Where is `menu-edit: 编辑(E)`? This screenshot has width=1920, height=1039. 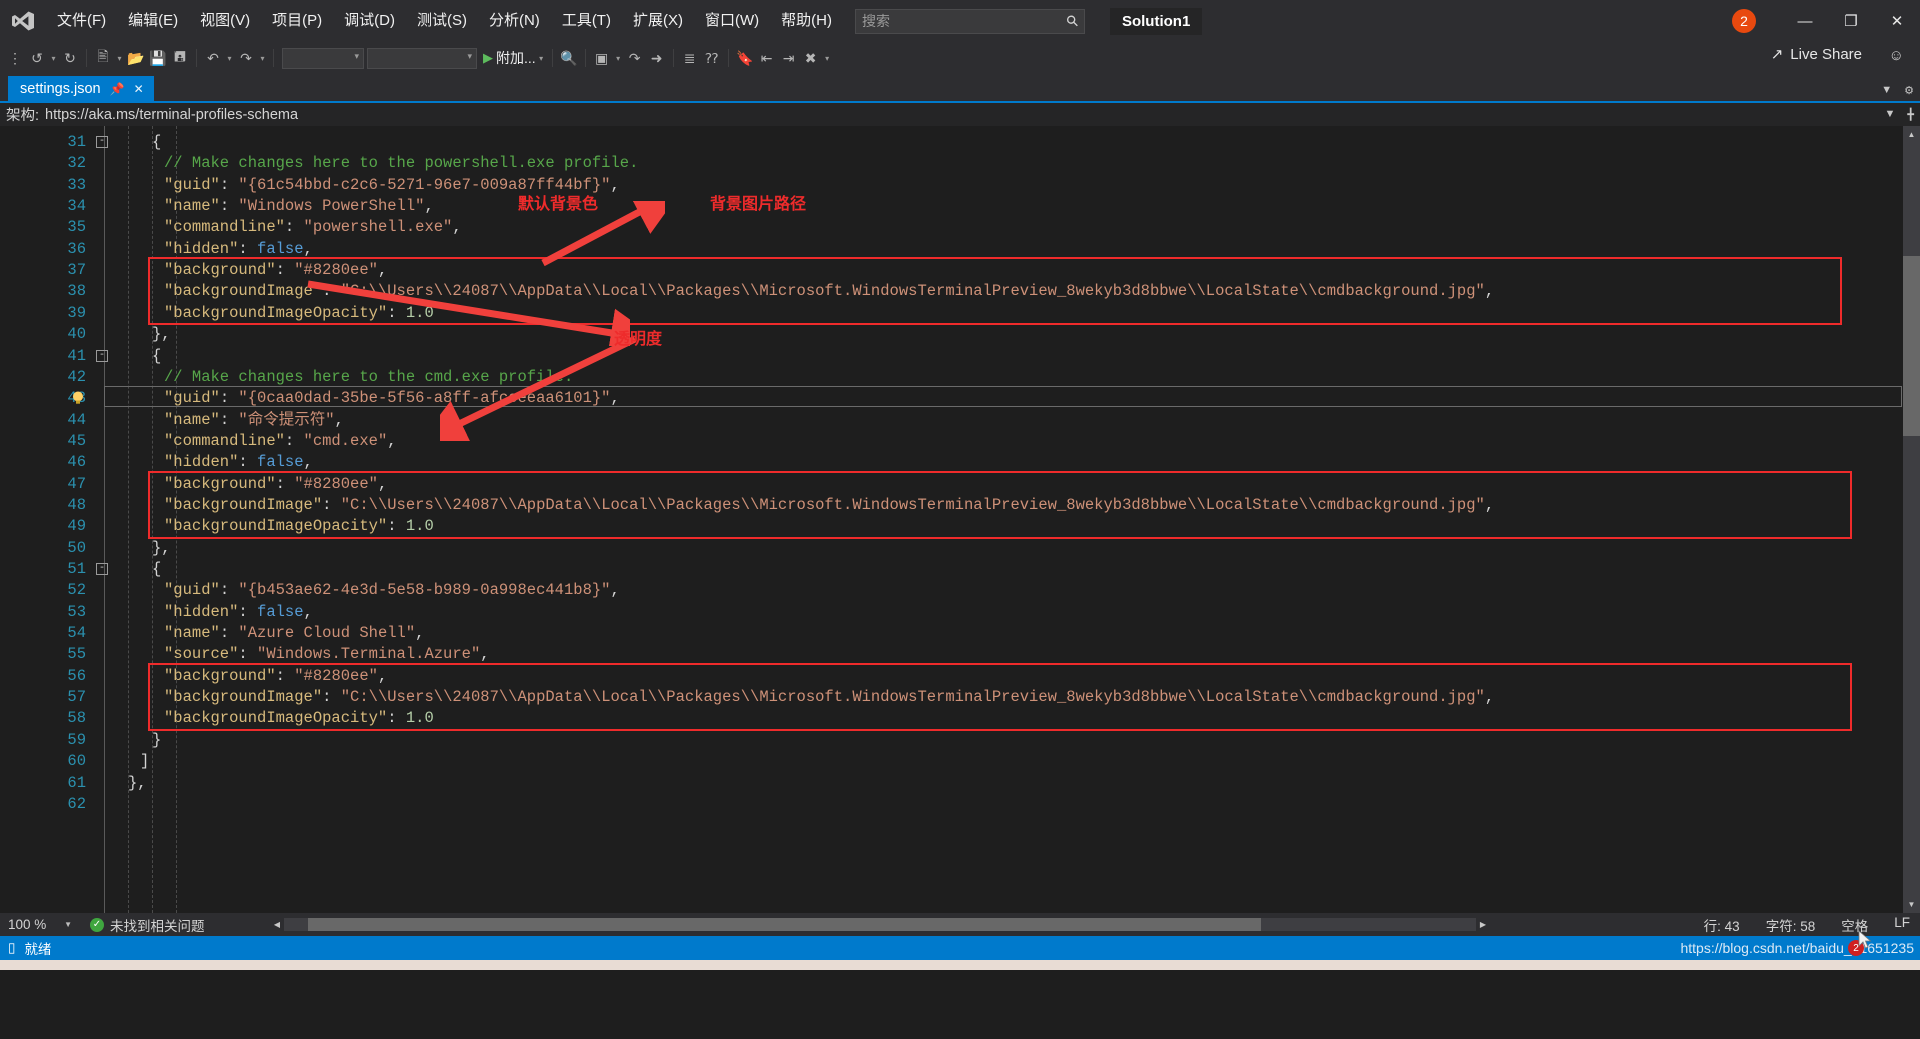
menu-edit: 编辑(E) is located at coordinates (153, 21).